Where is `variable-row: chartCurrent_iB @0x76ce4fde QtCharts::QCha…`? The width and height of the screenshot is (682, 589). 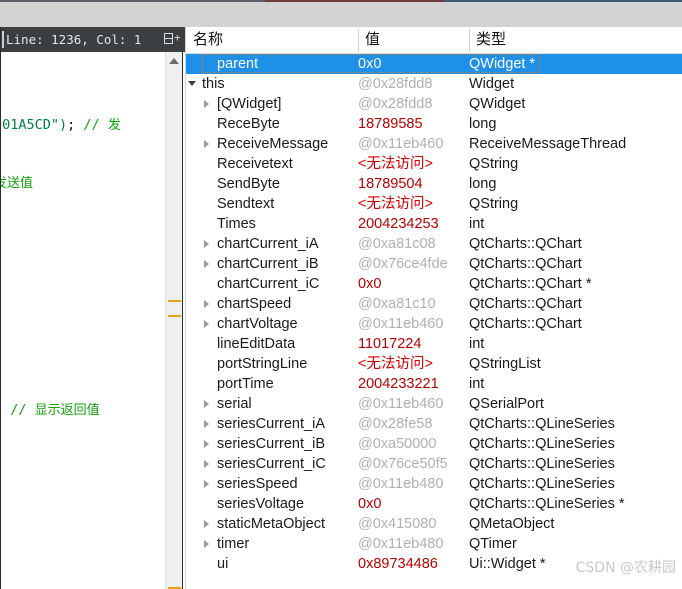 variable-row: chartCurrent_iB @0x76ce4fde QtCharts::QCha… is located at coordinates (434, 264).